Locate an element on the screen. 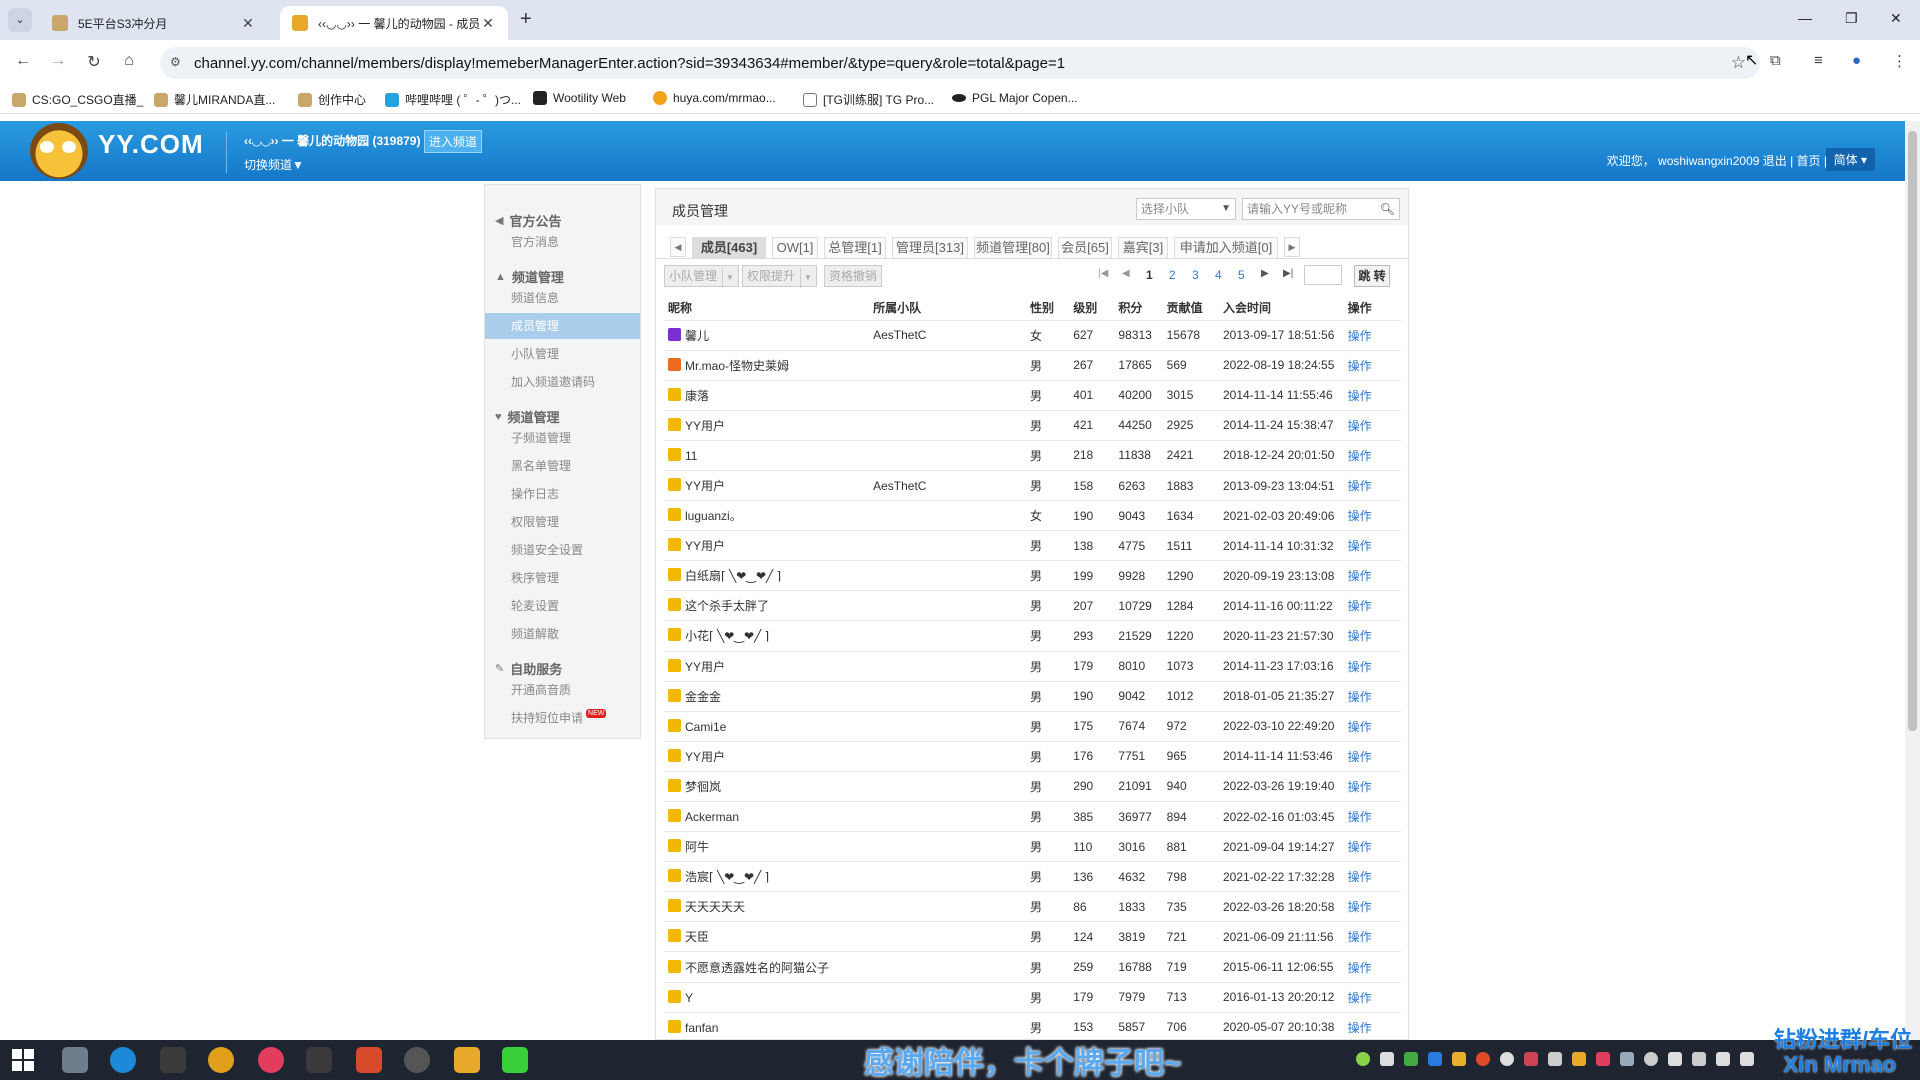  reading-list-icon: ≡ is located at coordinates (1818, 60).